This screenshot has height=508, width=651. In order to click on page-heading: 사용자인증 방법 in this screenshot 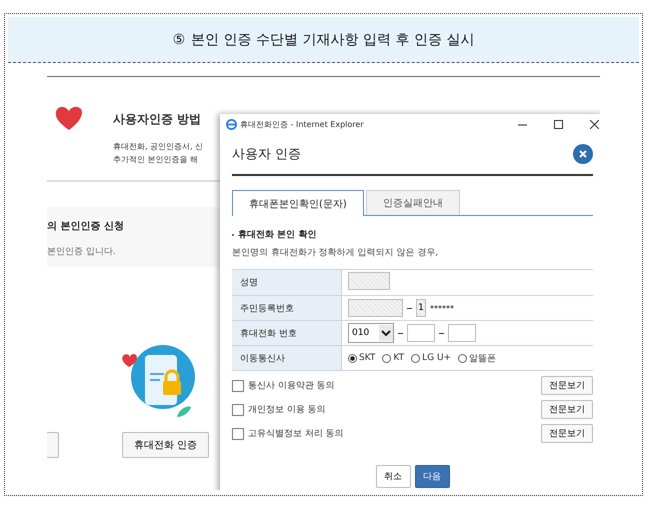, I will do `click(157, 119)`.